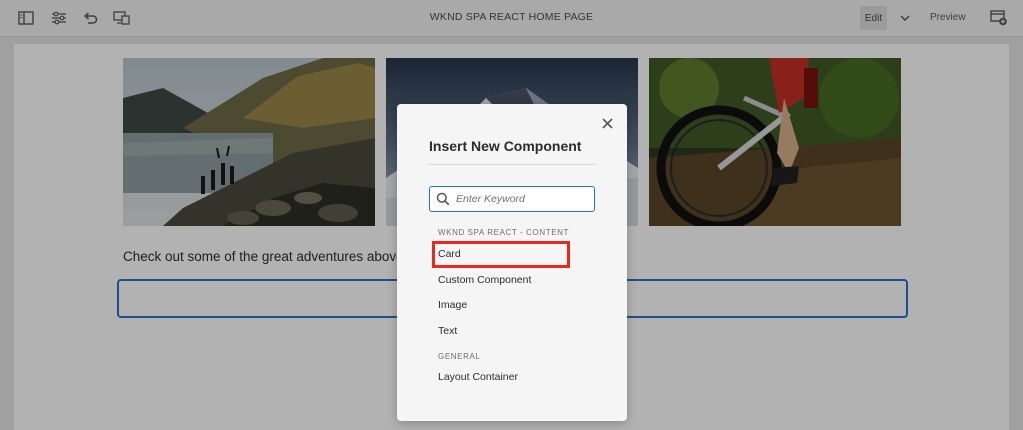 The width and height of the screenshot is (1023, 430). I want to click on component-group-label: GENERAL, so click(459, 356).